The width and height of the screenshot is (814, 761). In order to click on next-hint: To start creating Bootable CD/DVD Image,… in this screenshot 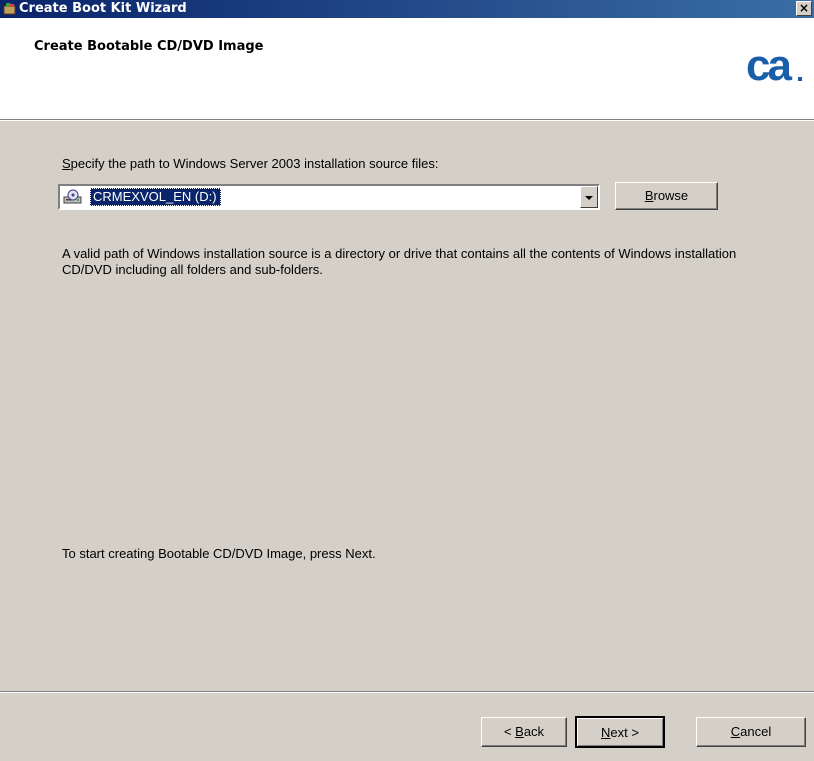, I will do `click(219, 553)`.